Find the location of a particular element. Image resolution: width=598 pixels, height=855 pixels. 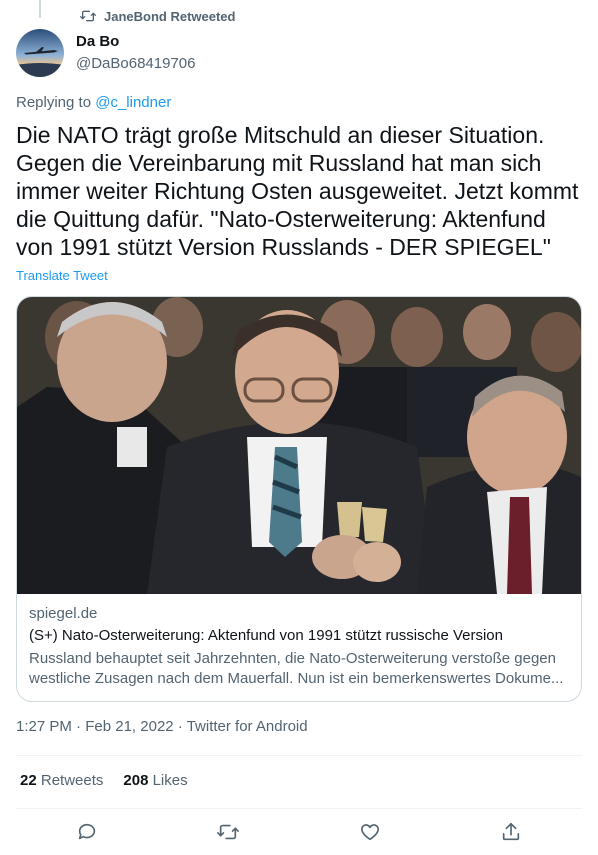

retweet-context: JaneBond Retweeted is located at coordinates (157, 16).